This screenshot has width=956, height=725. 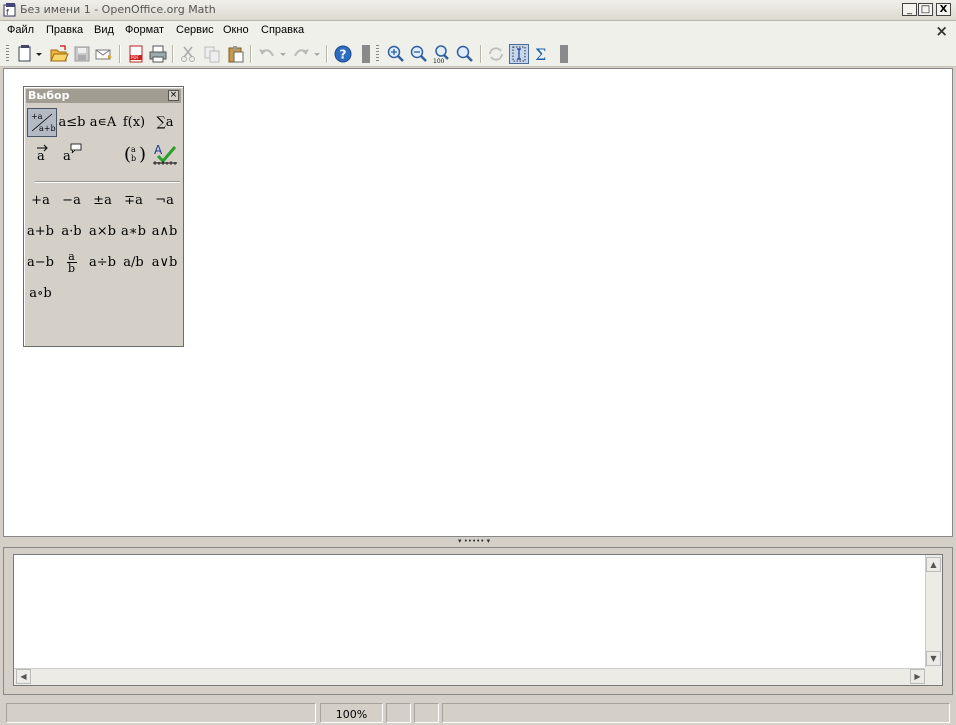 What do you see at coordinates (40, 294) in the screenshot?
I see `op-concatenate: a∘b` at bounding box center [40, 294].